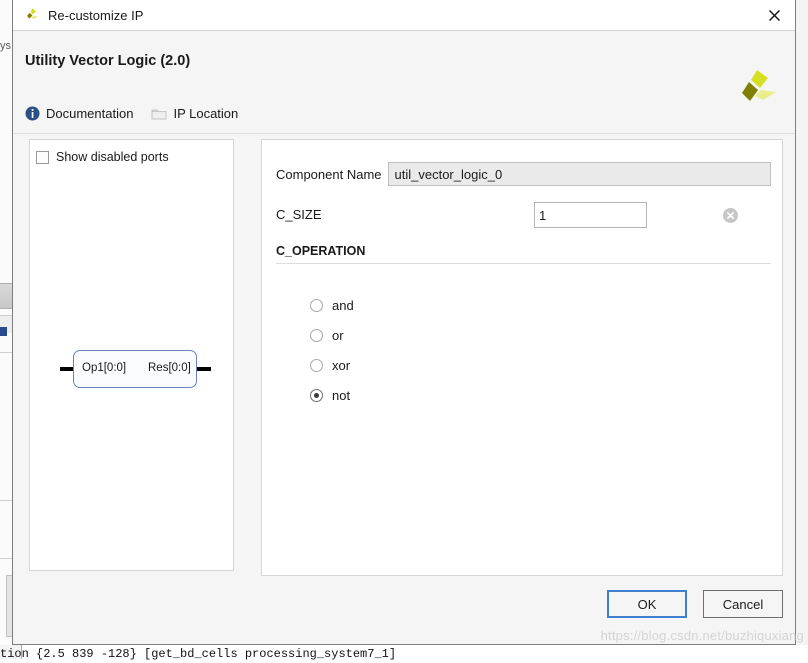  I want to click on show-disabled-ports-label: Show disabled ports, so click(112, 157).